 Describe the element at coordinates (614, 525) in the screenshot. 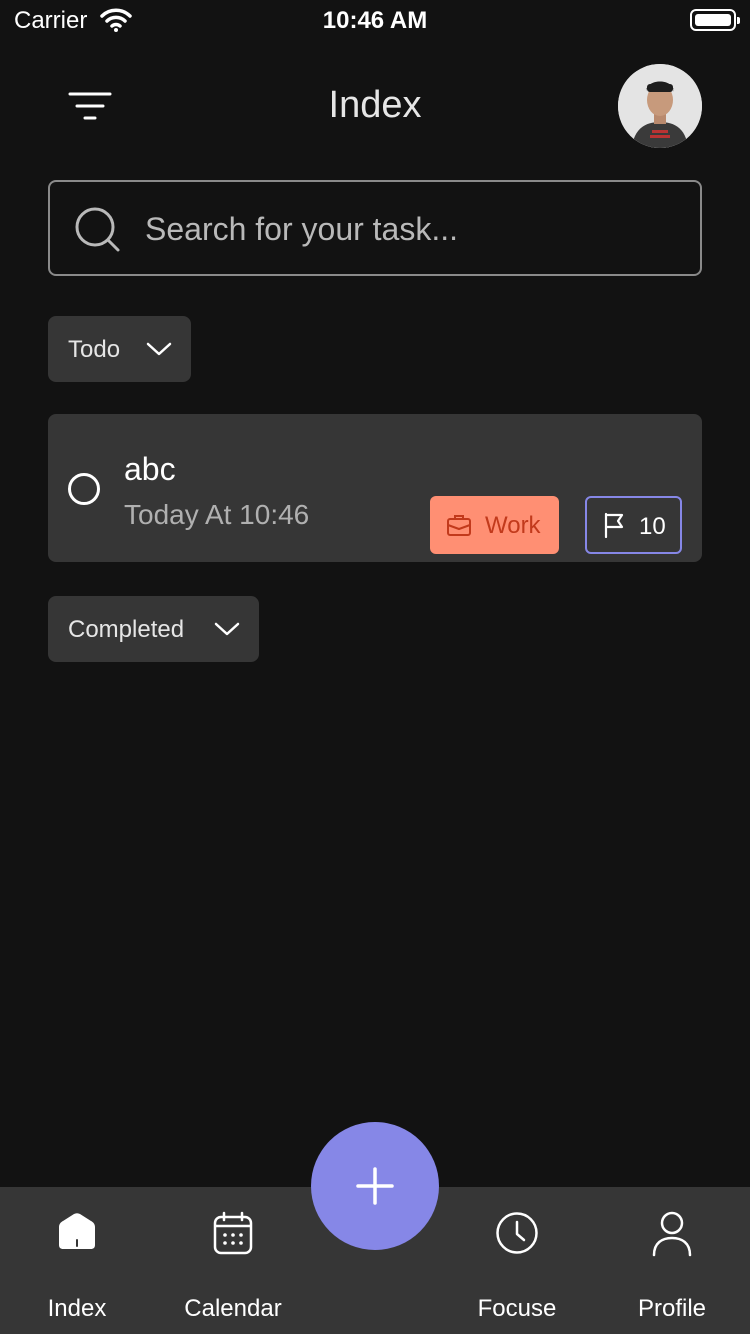

I see `flag-icon` at that location.